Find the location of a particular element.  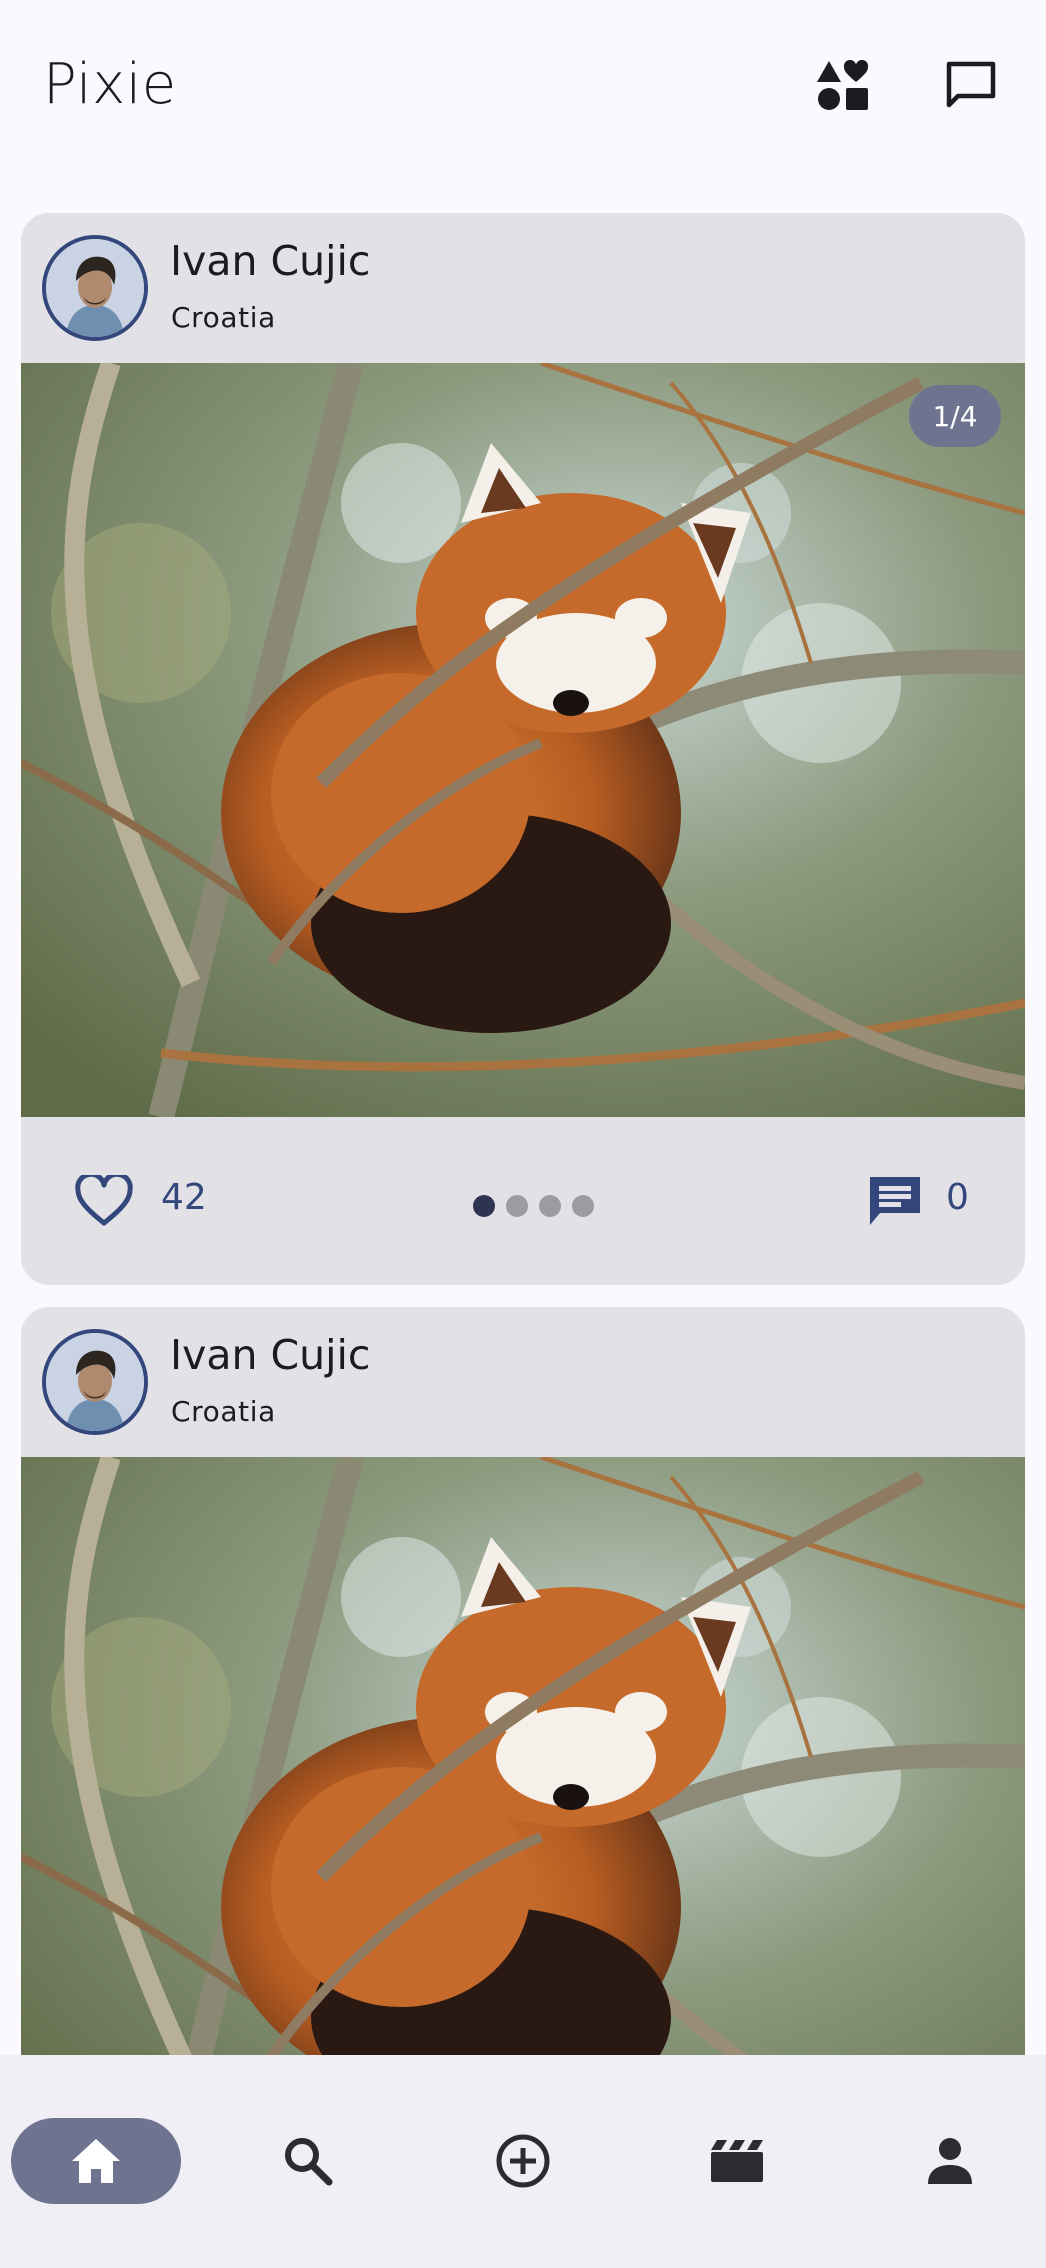

post-actions: 42 0 is located at coordinates (523, 1201).